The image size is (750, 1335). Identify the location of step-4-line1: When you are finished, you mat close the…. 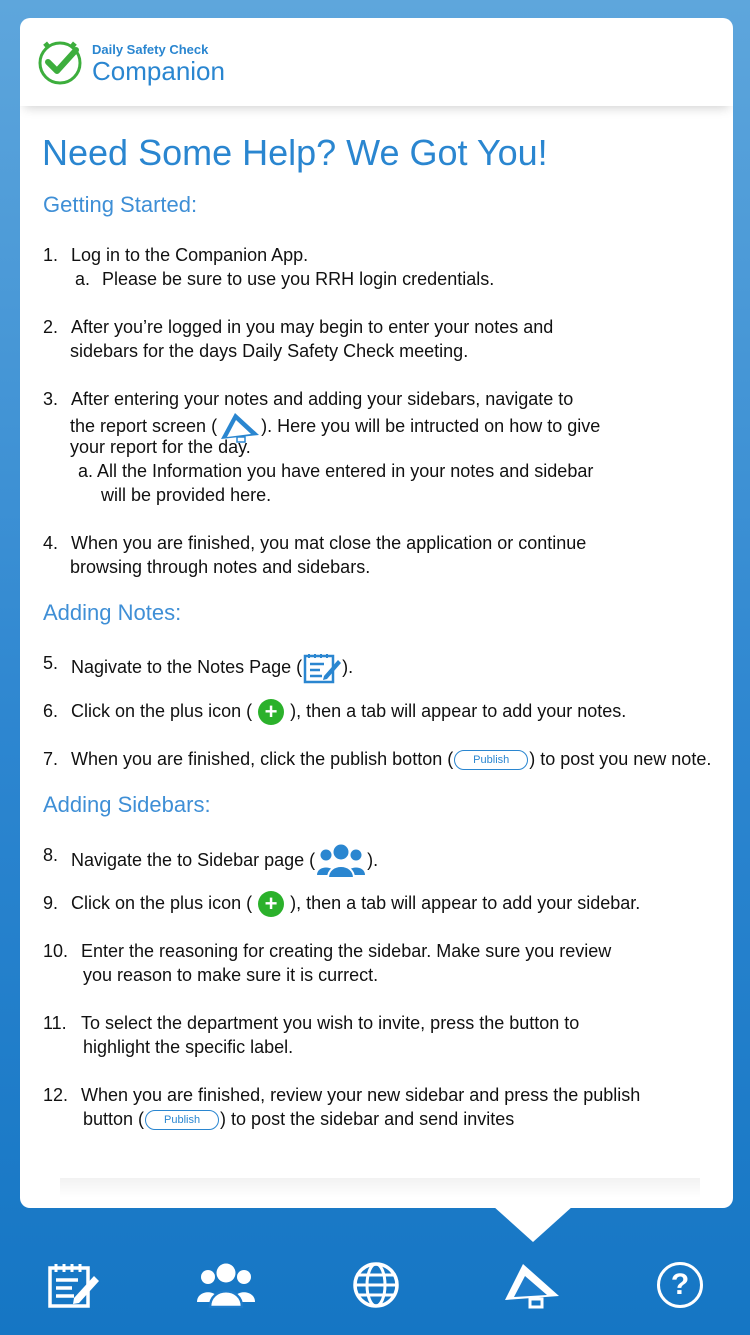
(329, 543).